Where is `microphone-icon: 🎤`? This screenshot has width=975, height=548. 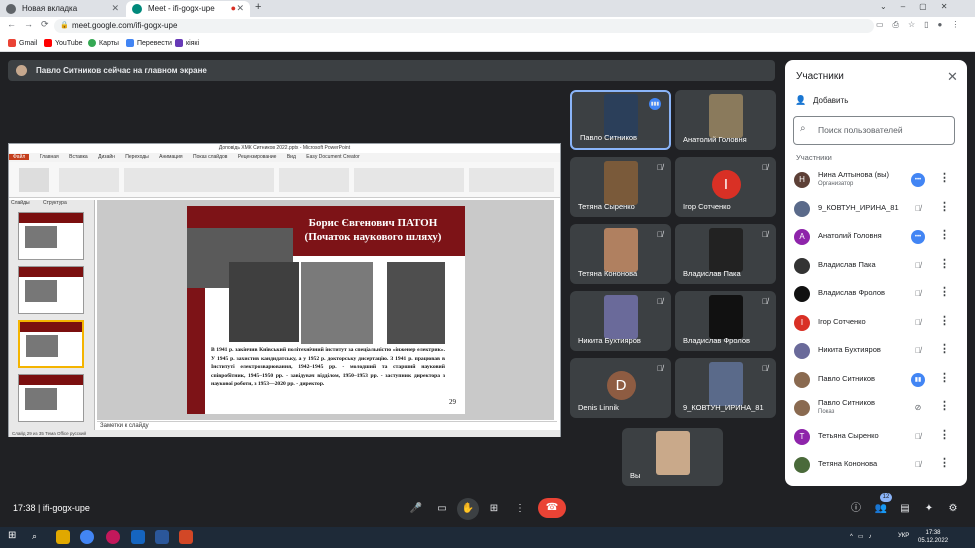
microphone-icon: 🎤 is located at coordinates (416, 509).